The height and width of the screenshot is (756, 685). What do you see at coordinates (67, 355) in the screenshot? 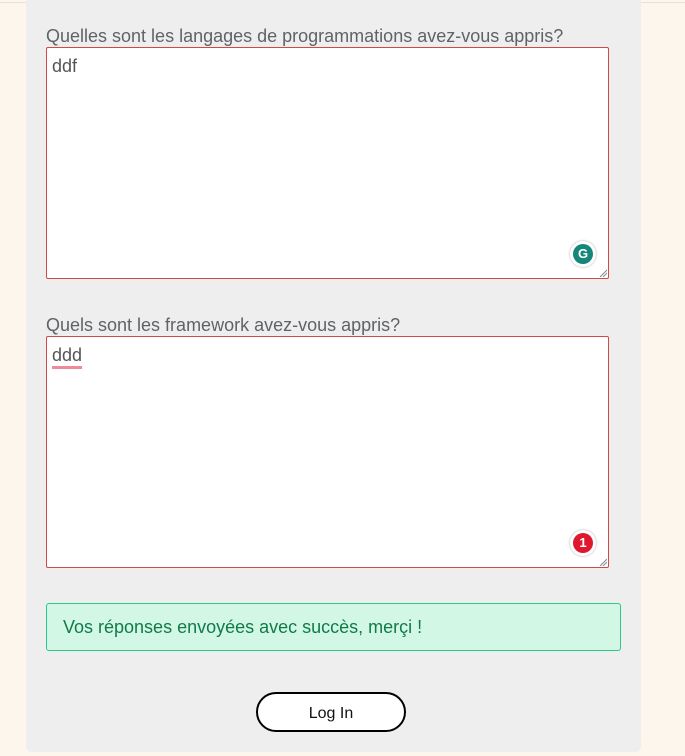
I see `answer-frameworks-text: ddd` at bounding box center [67, 355].